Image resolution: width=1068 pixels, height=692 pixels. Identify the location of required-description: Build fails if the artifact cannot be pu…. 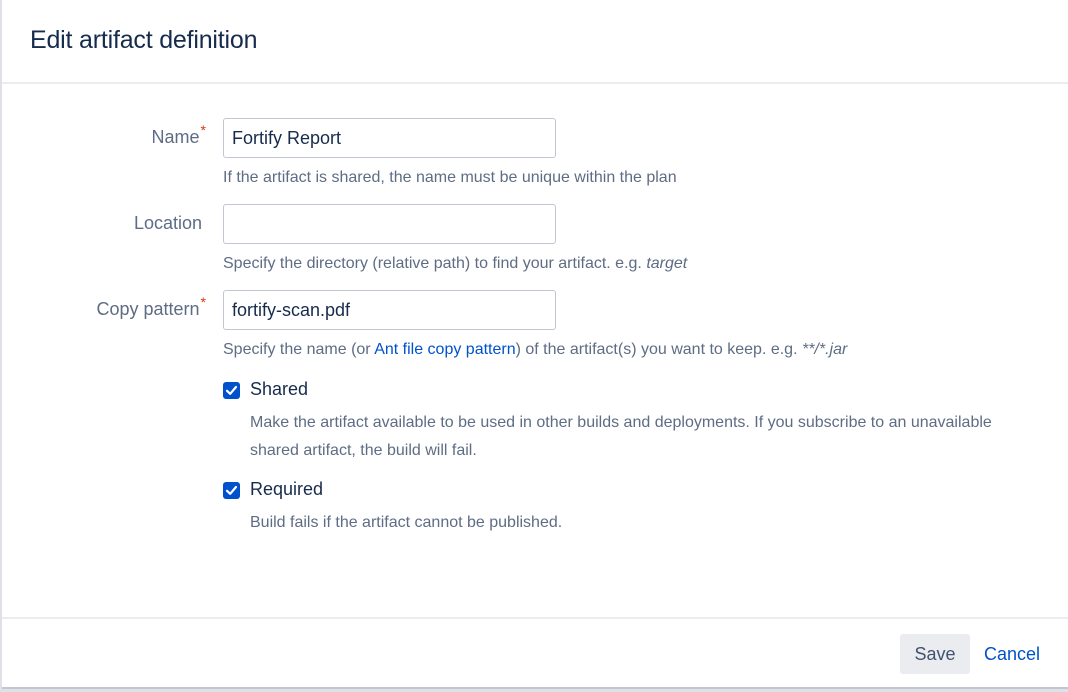
(406, 522).